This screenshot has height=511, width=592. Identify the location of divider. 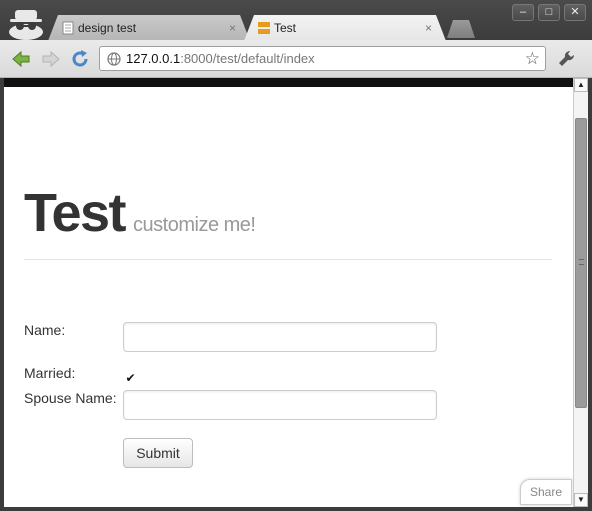
(288, 259).